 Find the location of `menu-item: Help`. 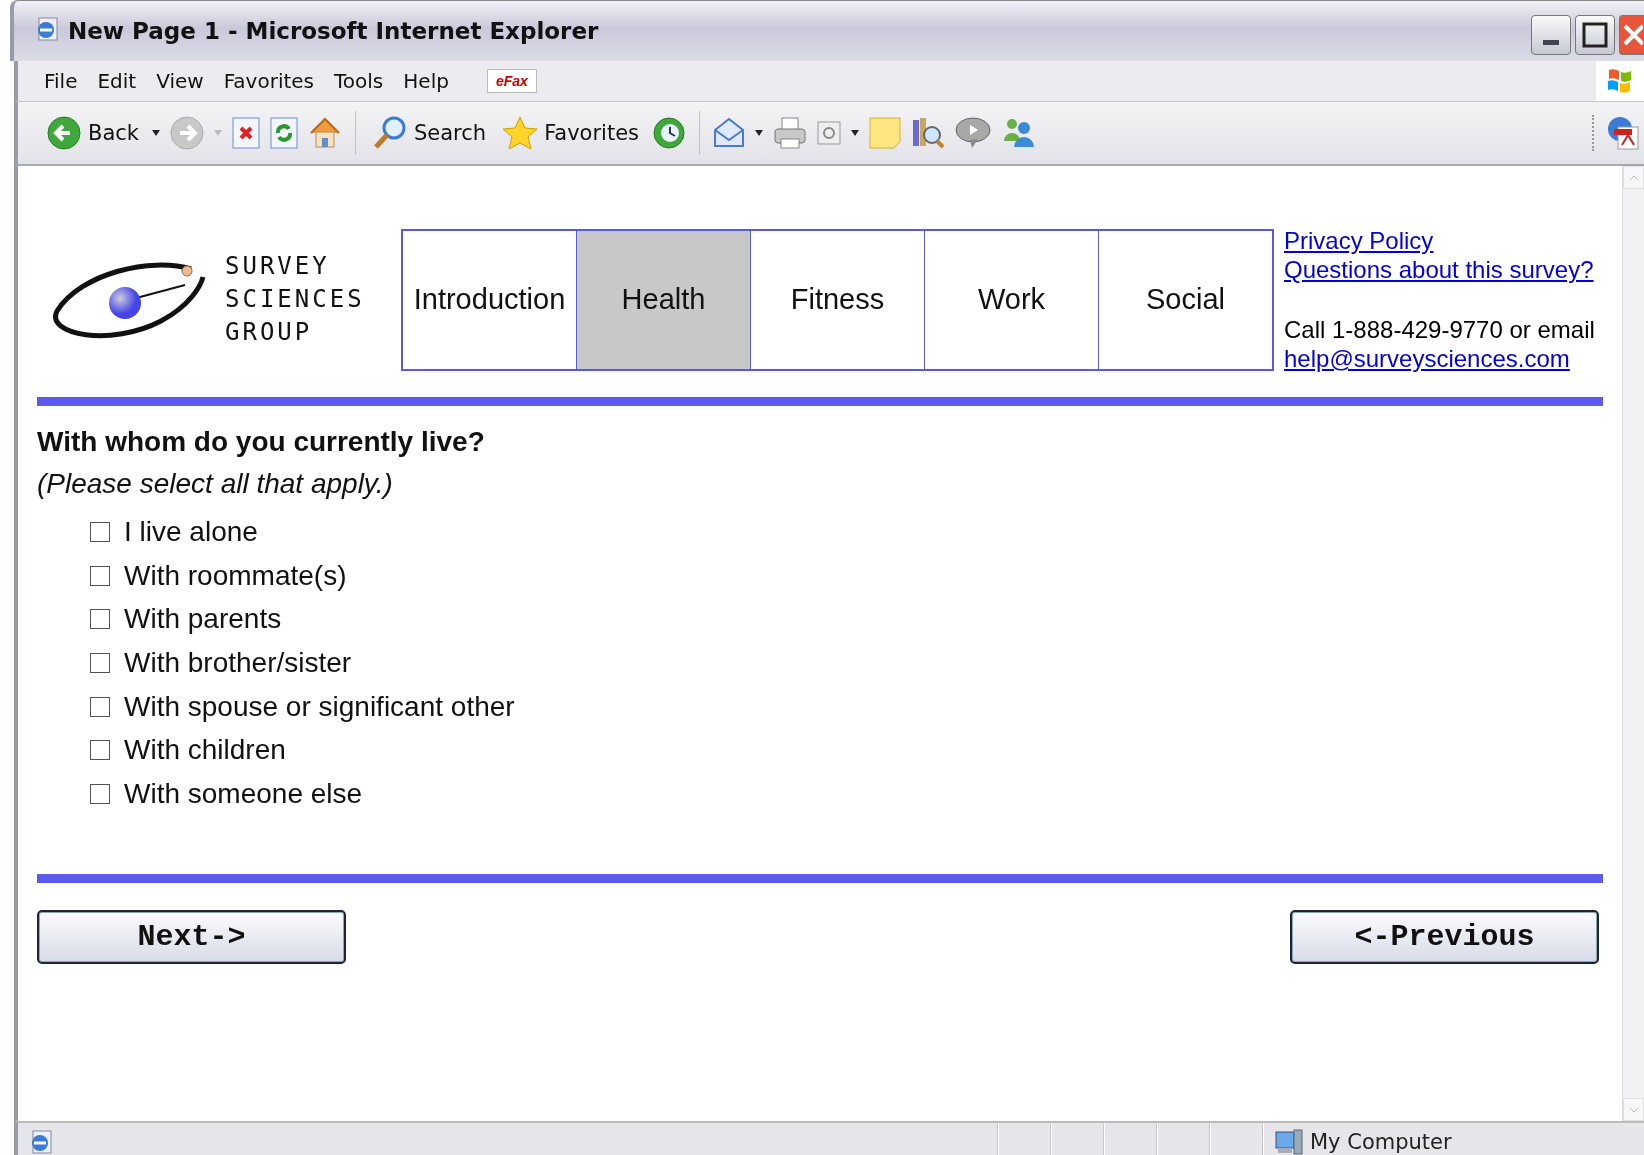

menu-item: Help is located at coordinates (426, 81).